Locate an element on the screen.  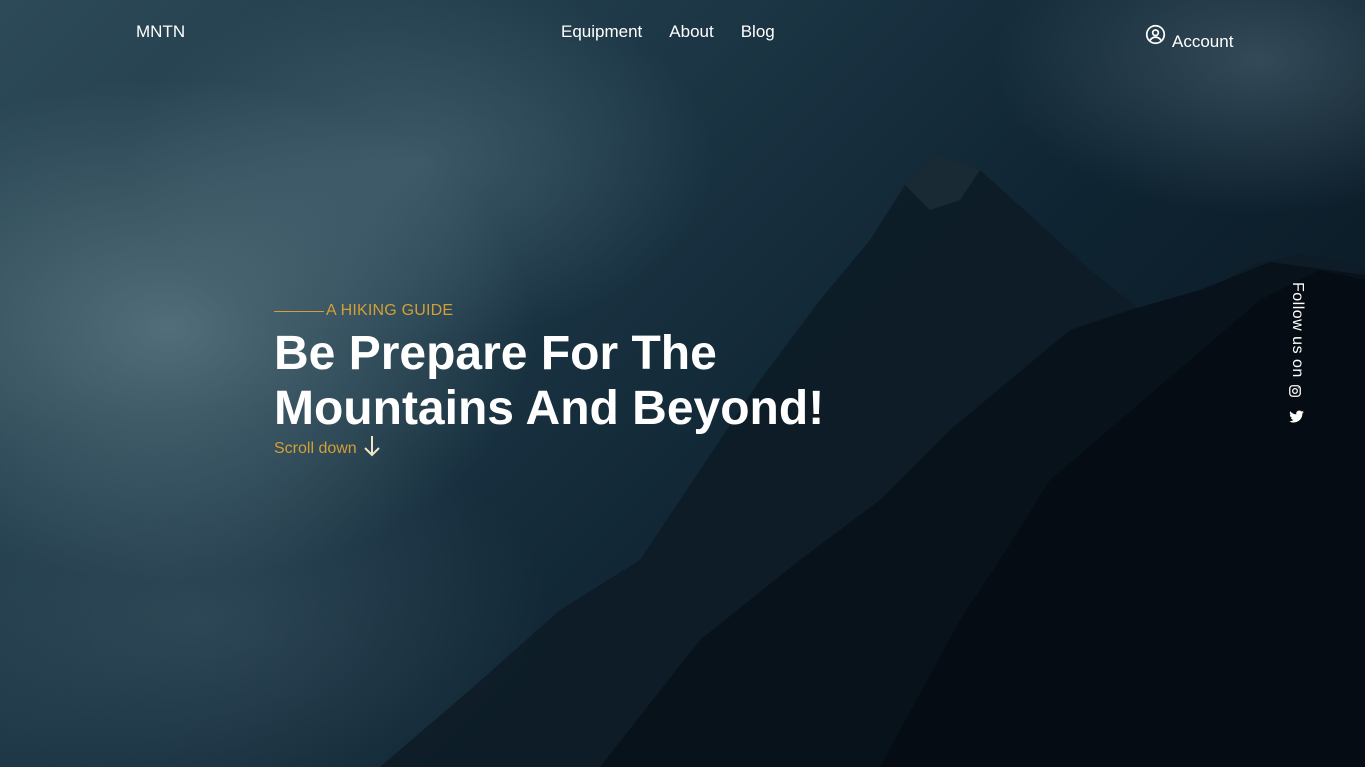
eyebrow-line is located at coordinates (299, 311).